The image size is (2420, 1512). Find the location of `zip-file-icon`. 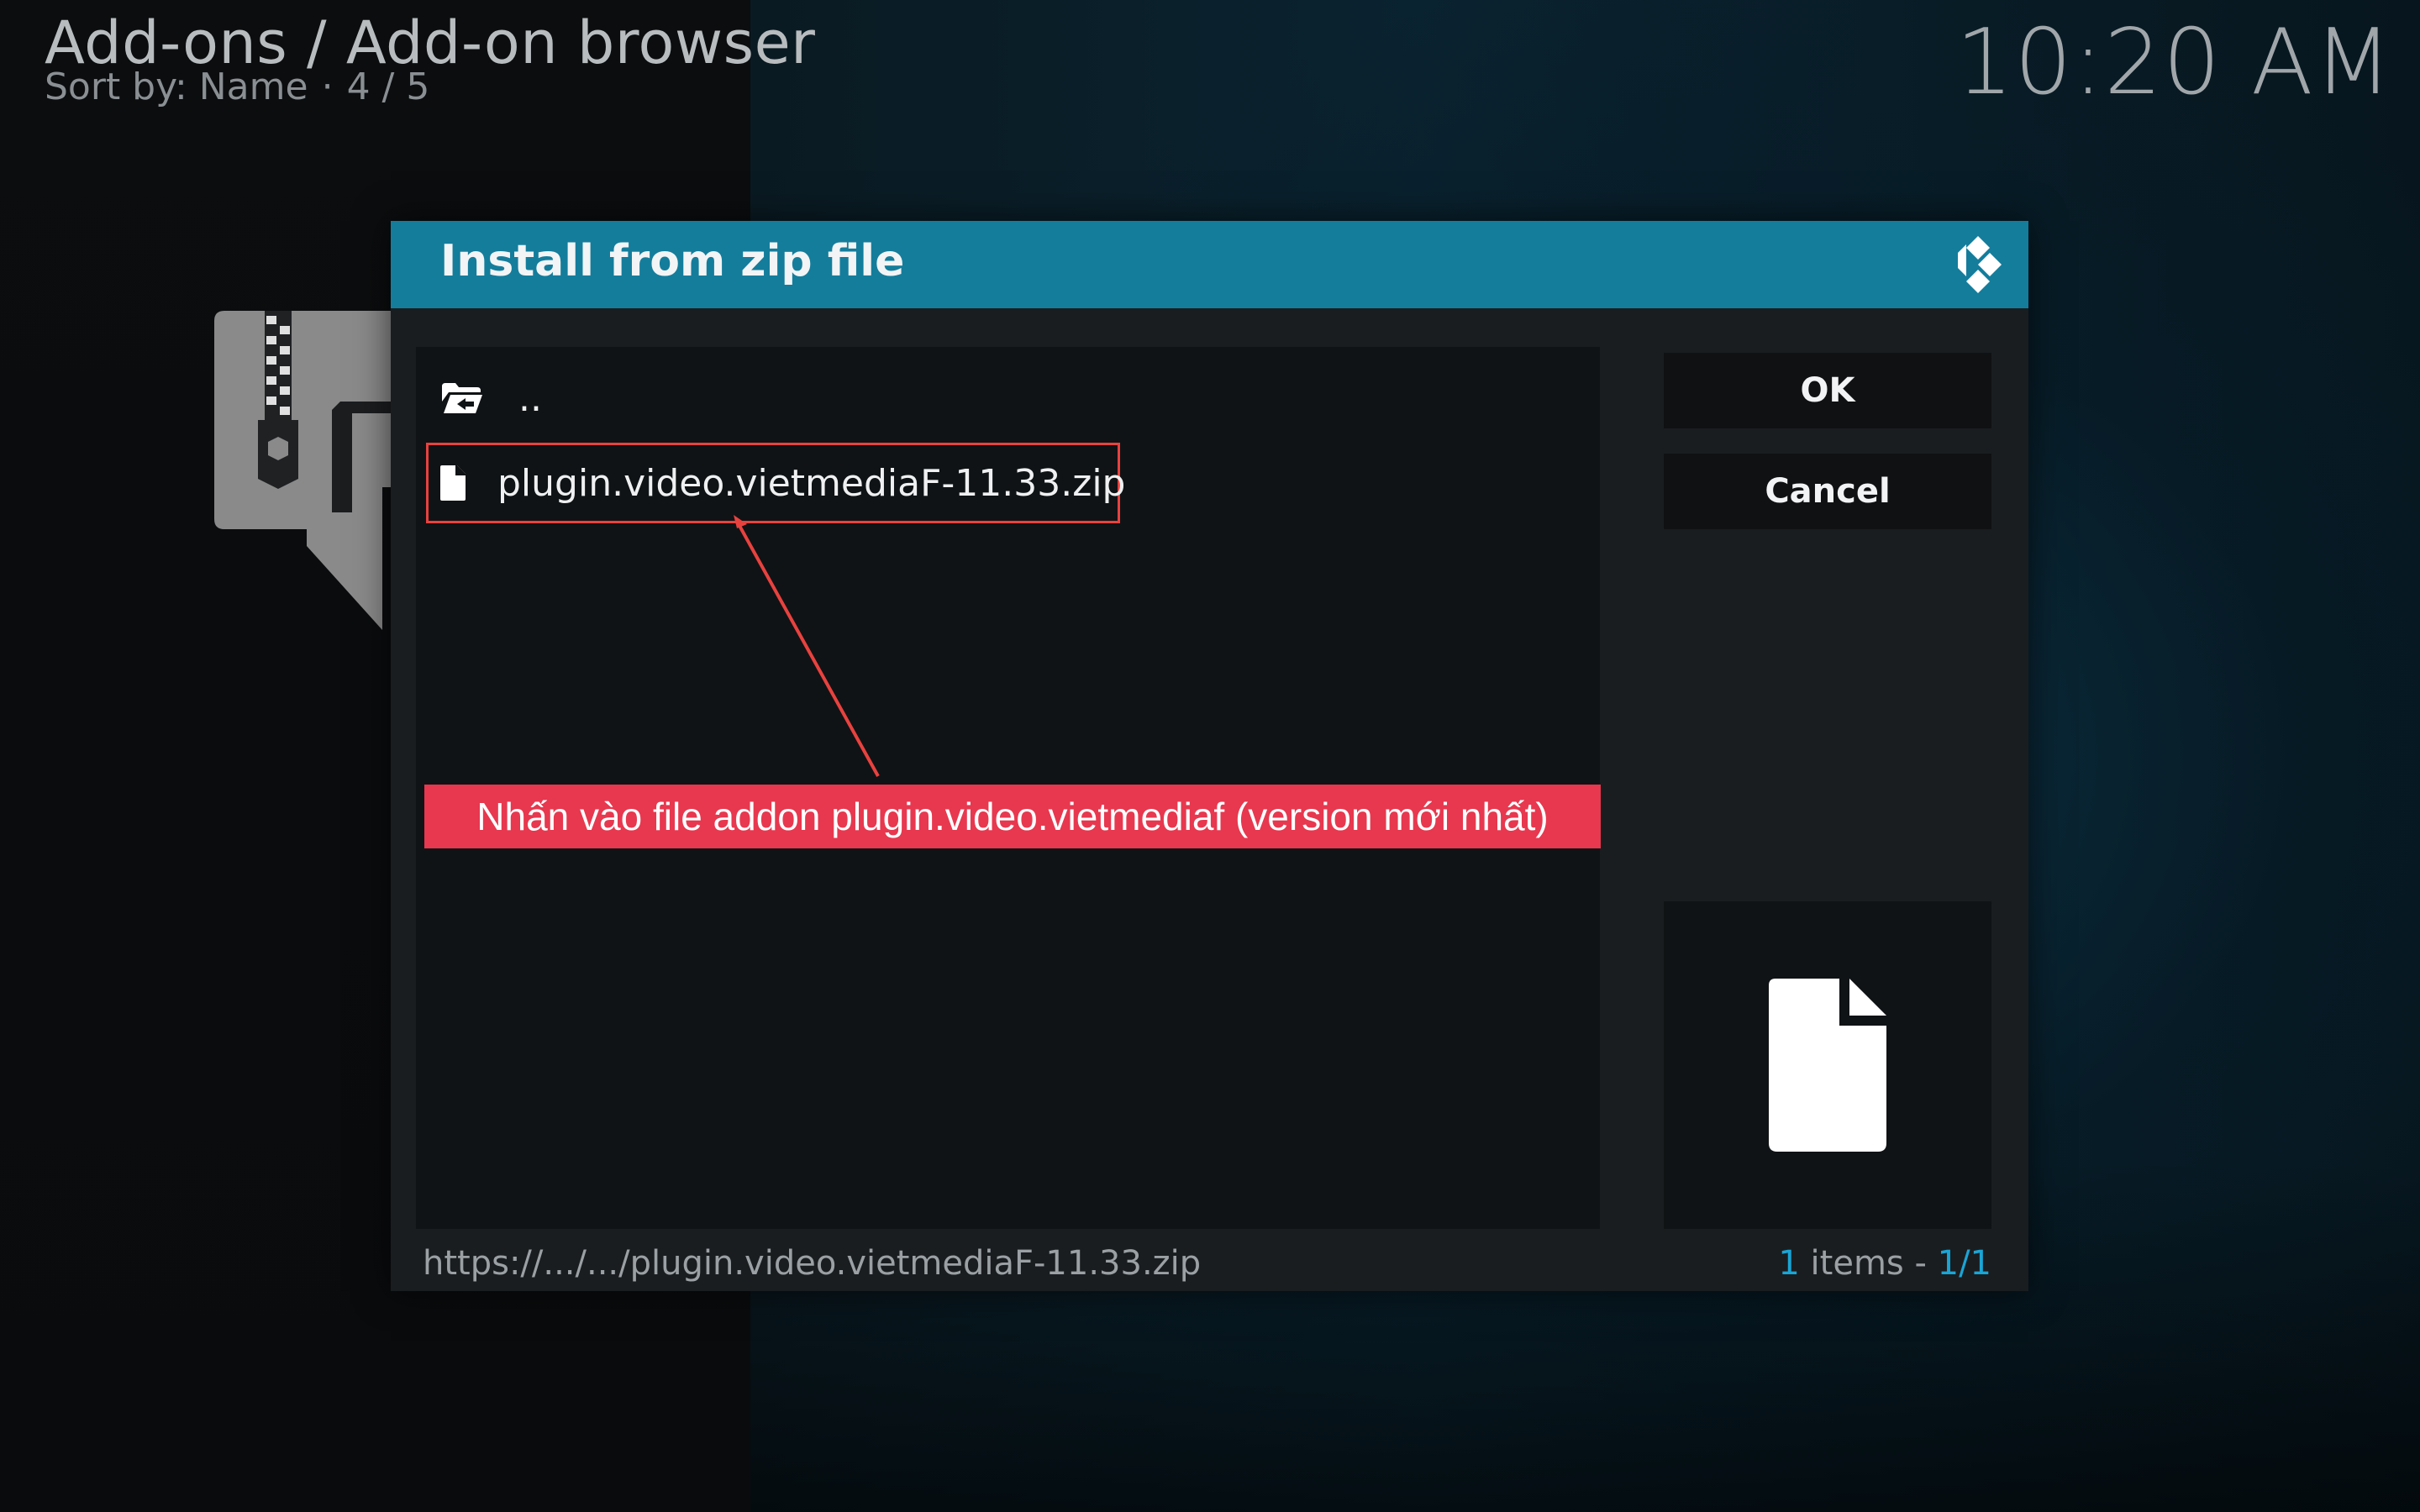

zip-file-icon is located at coordinates (306, 470).